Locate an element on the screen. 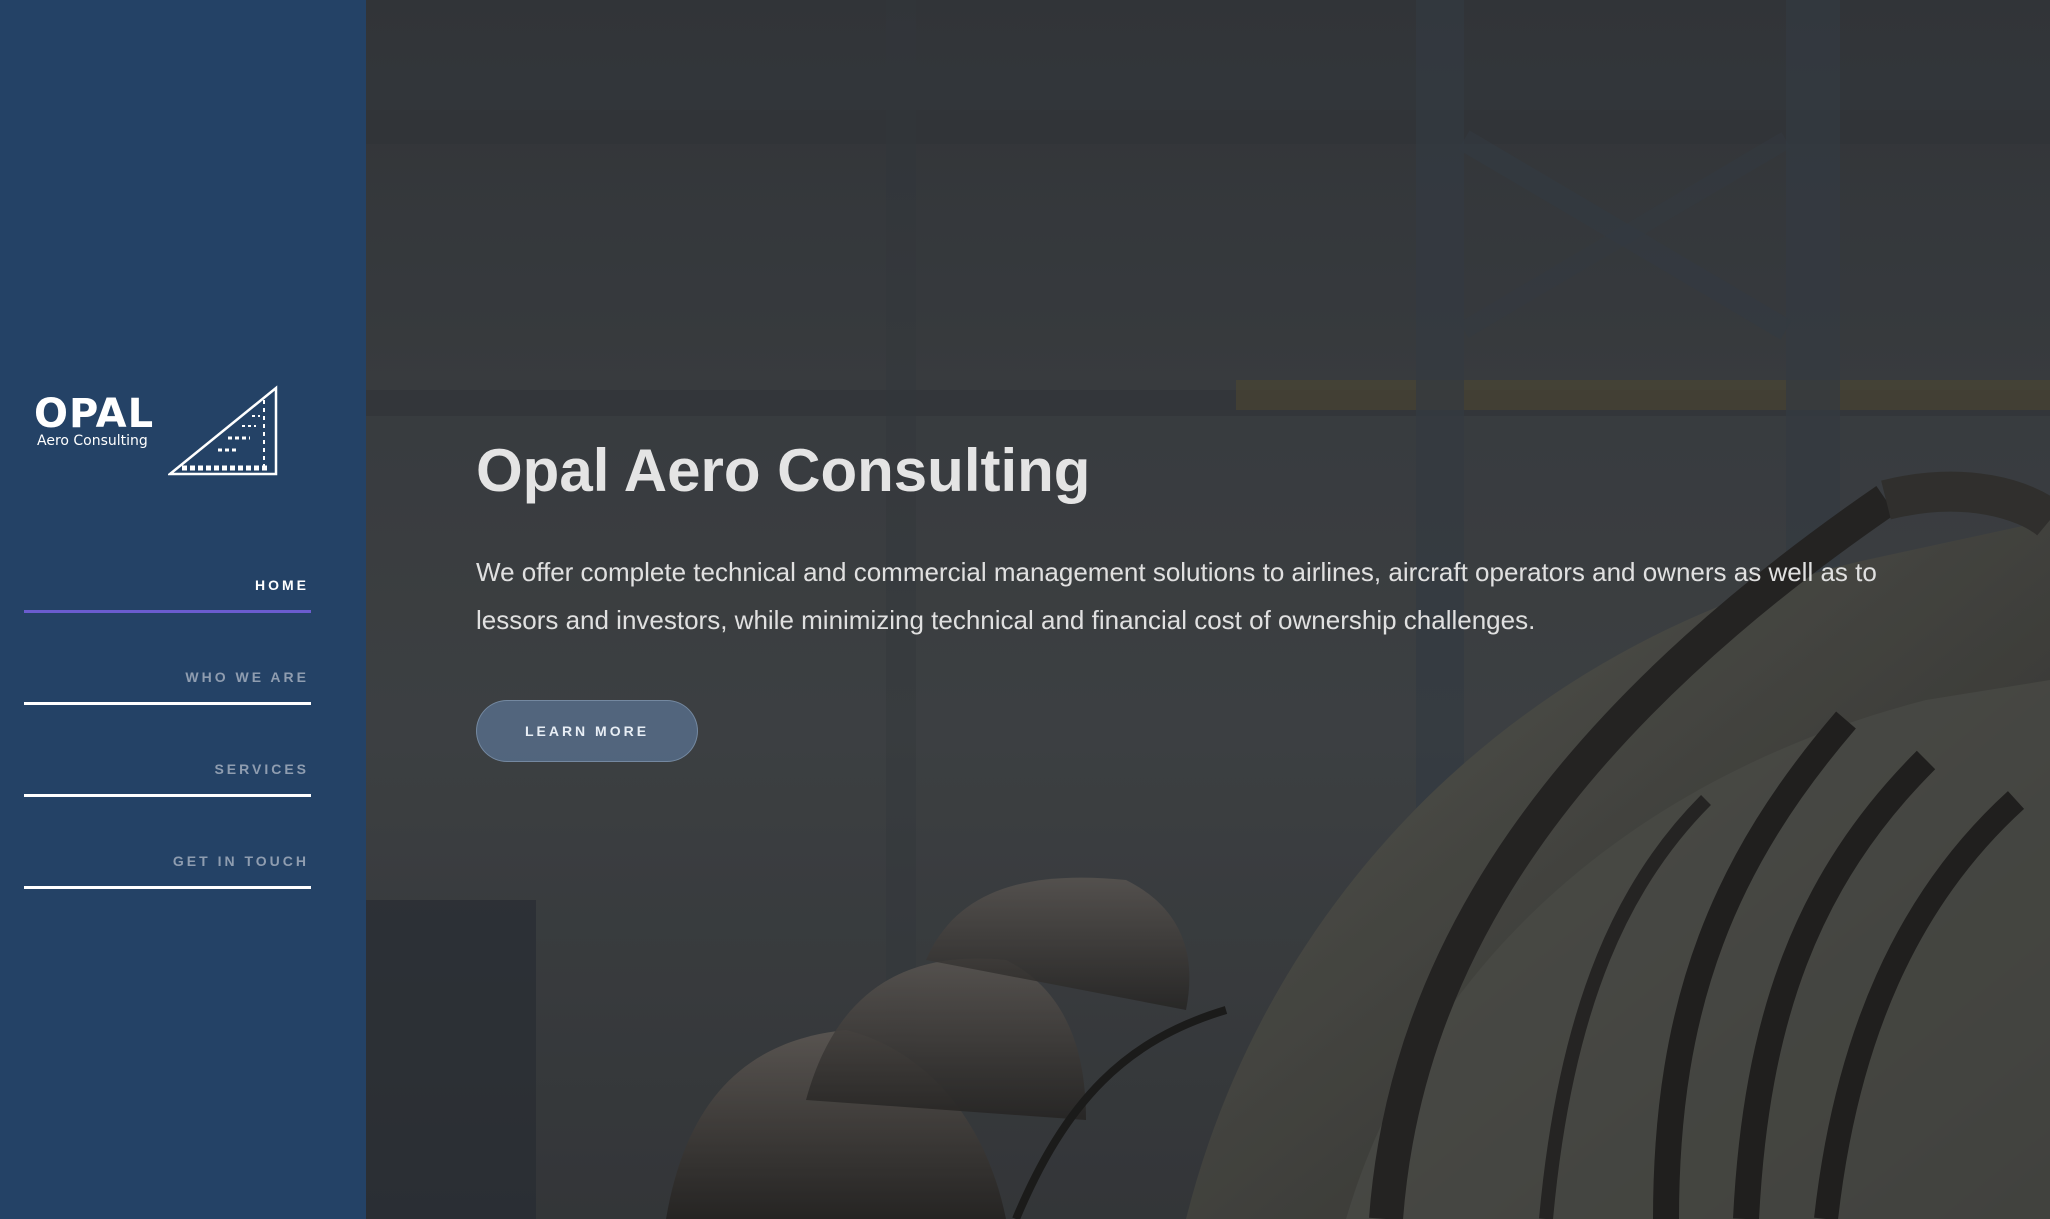 The image size is (2050, 1219). nav-item-label: WHO WE ARE is located at coordinates (247, 677).